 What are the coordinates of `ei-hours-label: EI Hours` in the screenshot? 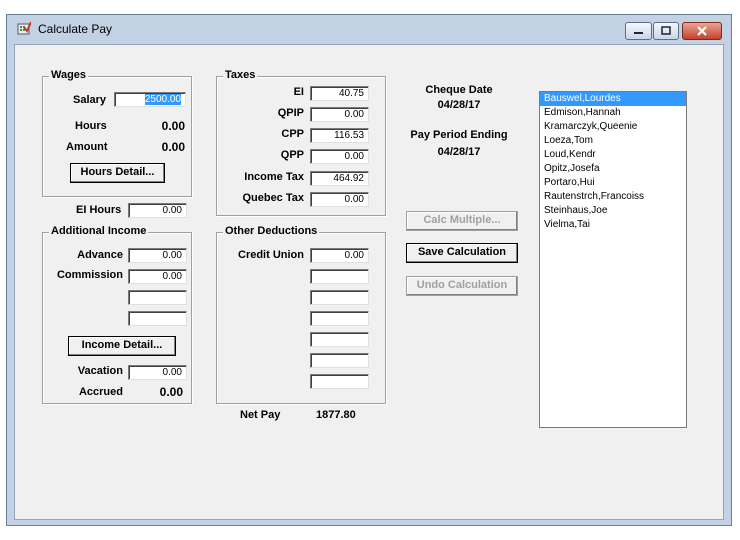 It's located at (99, 210).